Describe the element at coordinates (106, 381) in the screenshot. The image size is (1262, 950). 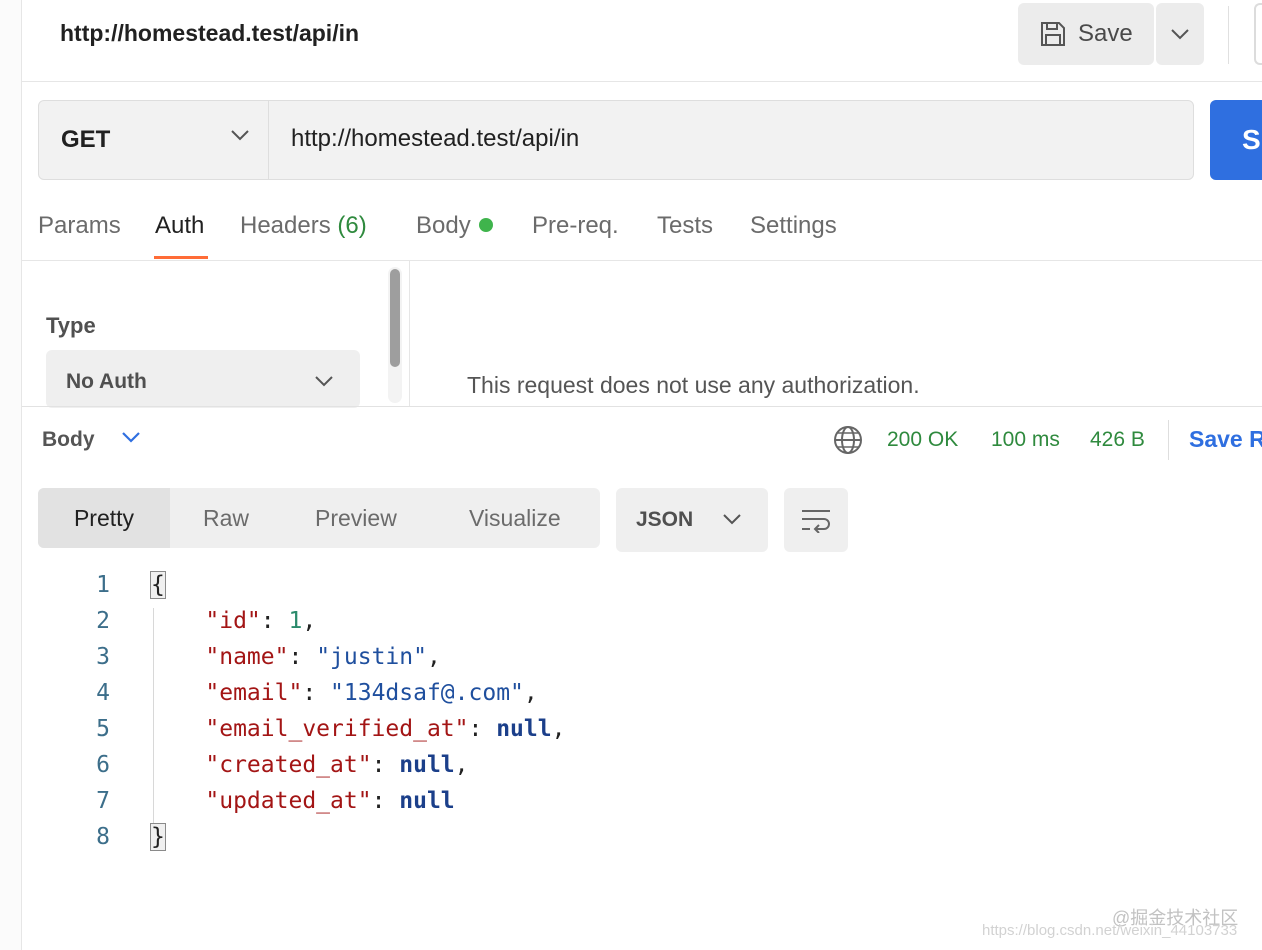
I see `auth-type-value: No Auth` at that location.